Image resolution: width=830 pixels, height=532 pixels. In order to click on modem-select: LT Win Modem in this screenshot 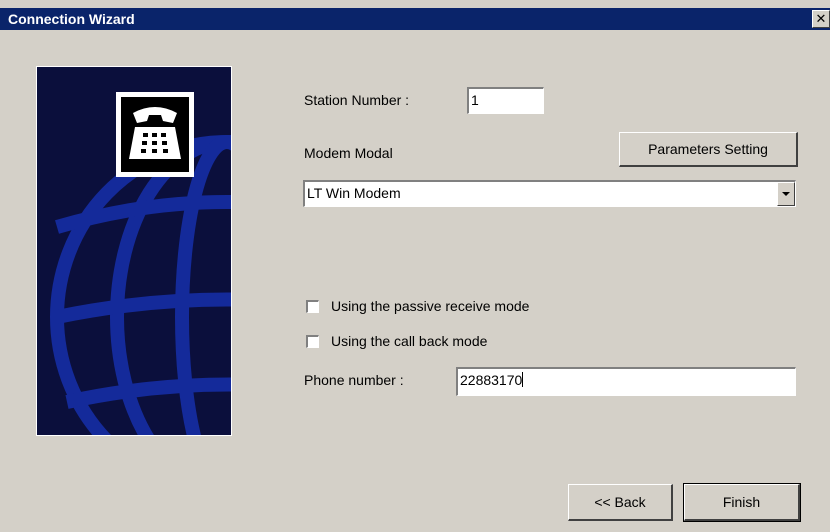, I will do `click(549, 193)`.